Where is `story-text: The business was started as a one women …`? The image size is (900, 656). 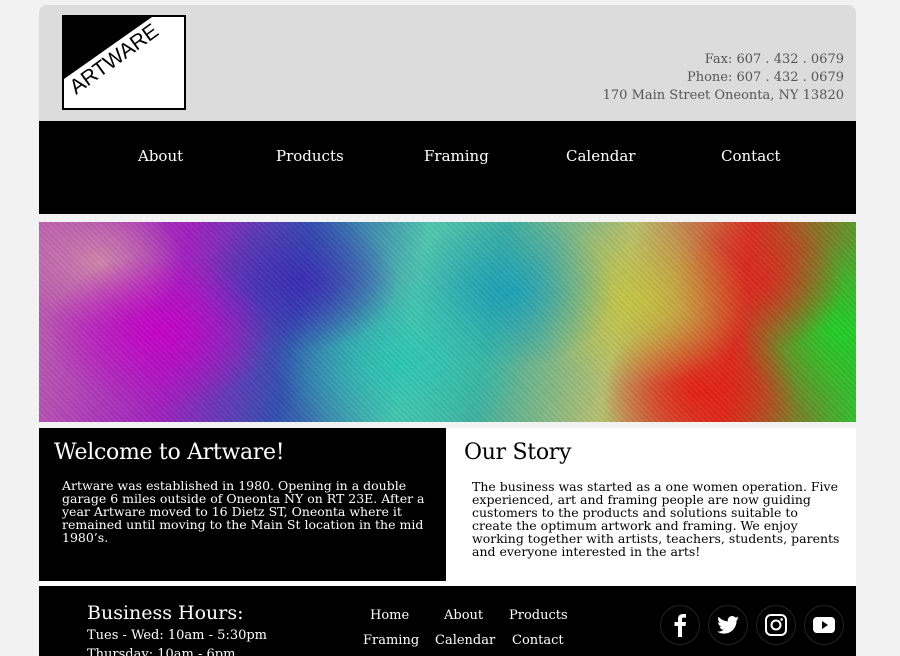
story-text: The business was started as a one women … is located at coordinates (656, 519).